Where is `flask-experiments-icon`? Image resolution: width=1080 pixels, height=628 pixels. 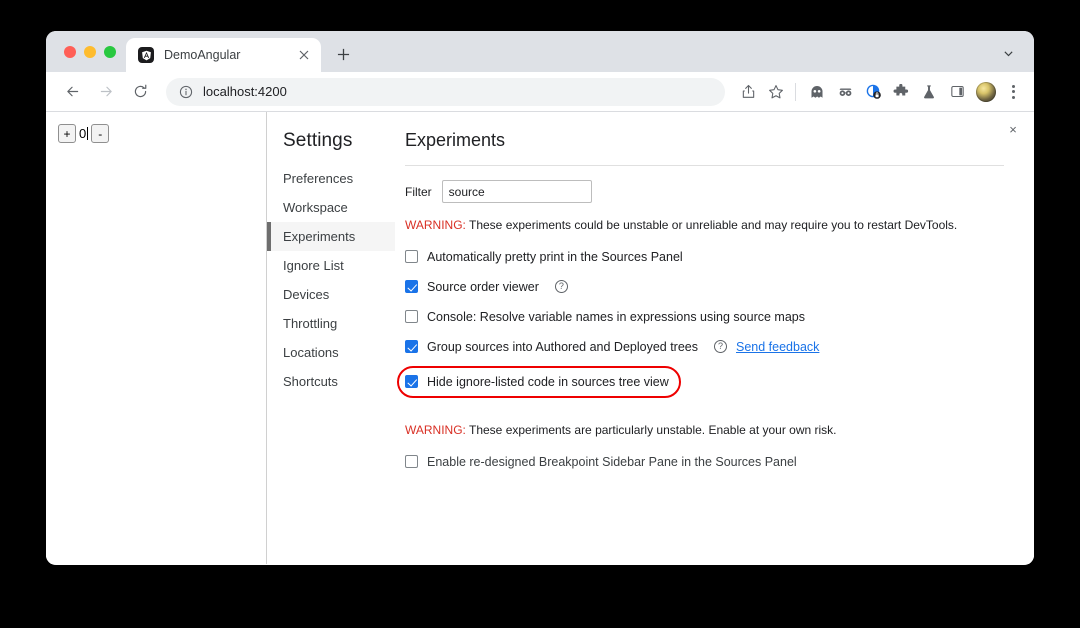
flask-experiments-icon is located at coordinates (929, 92).